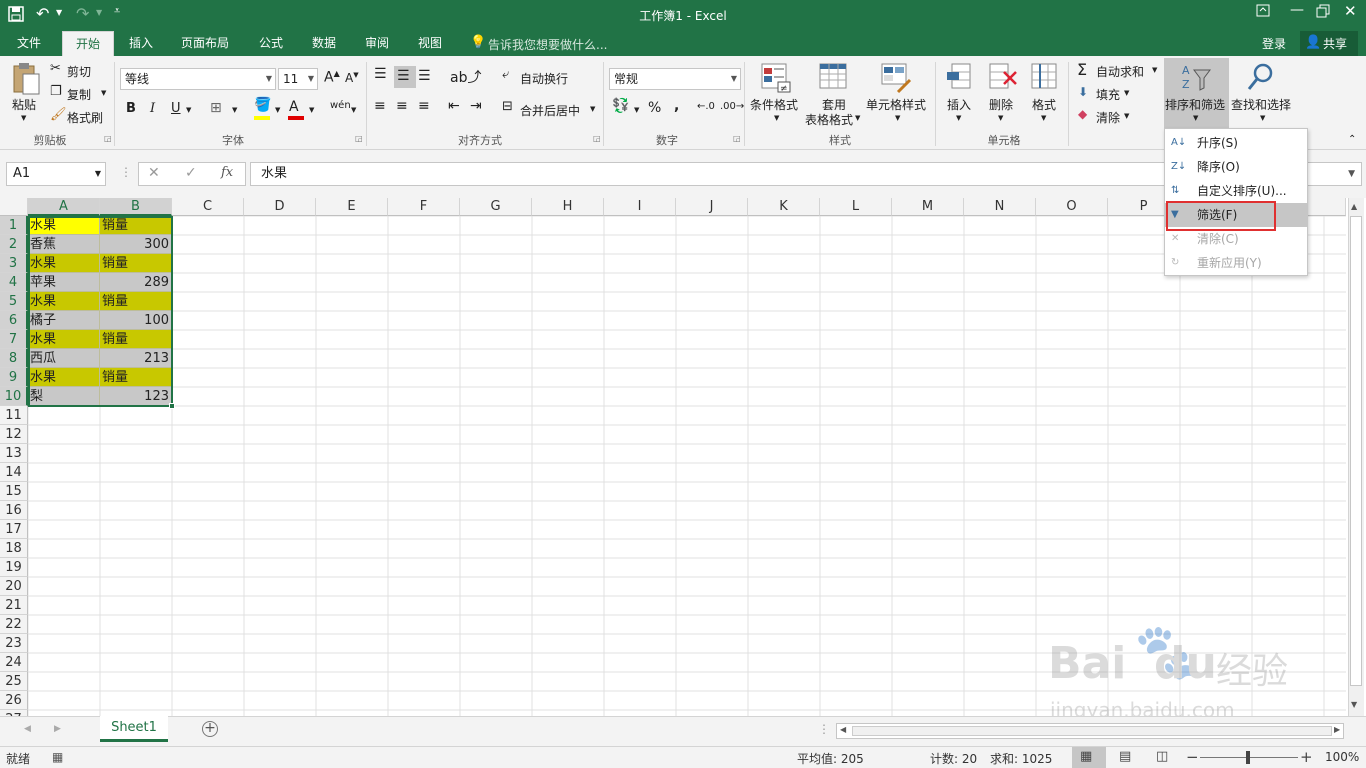  Describe the element at coordinates (1236, 143) in the screenshot. I see `menu-item-sort-asc: A↓ 升序(S)` at that location.